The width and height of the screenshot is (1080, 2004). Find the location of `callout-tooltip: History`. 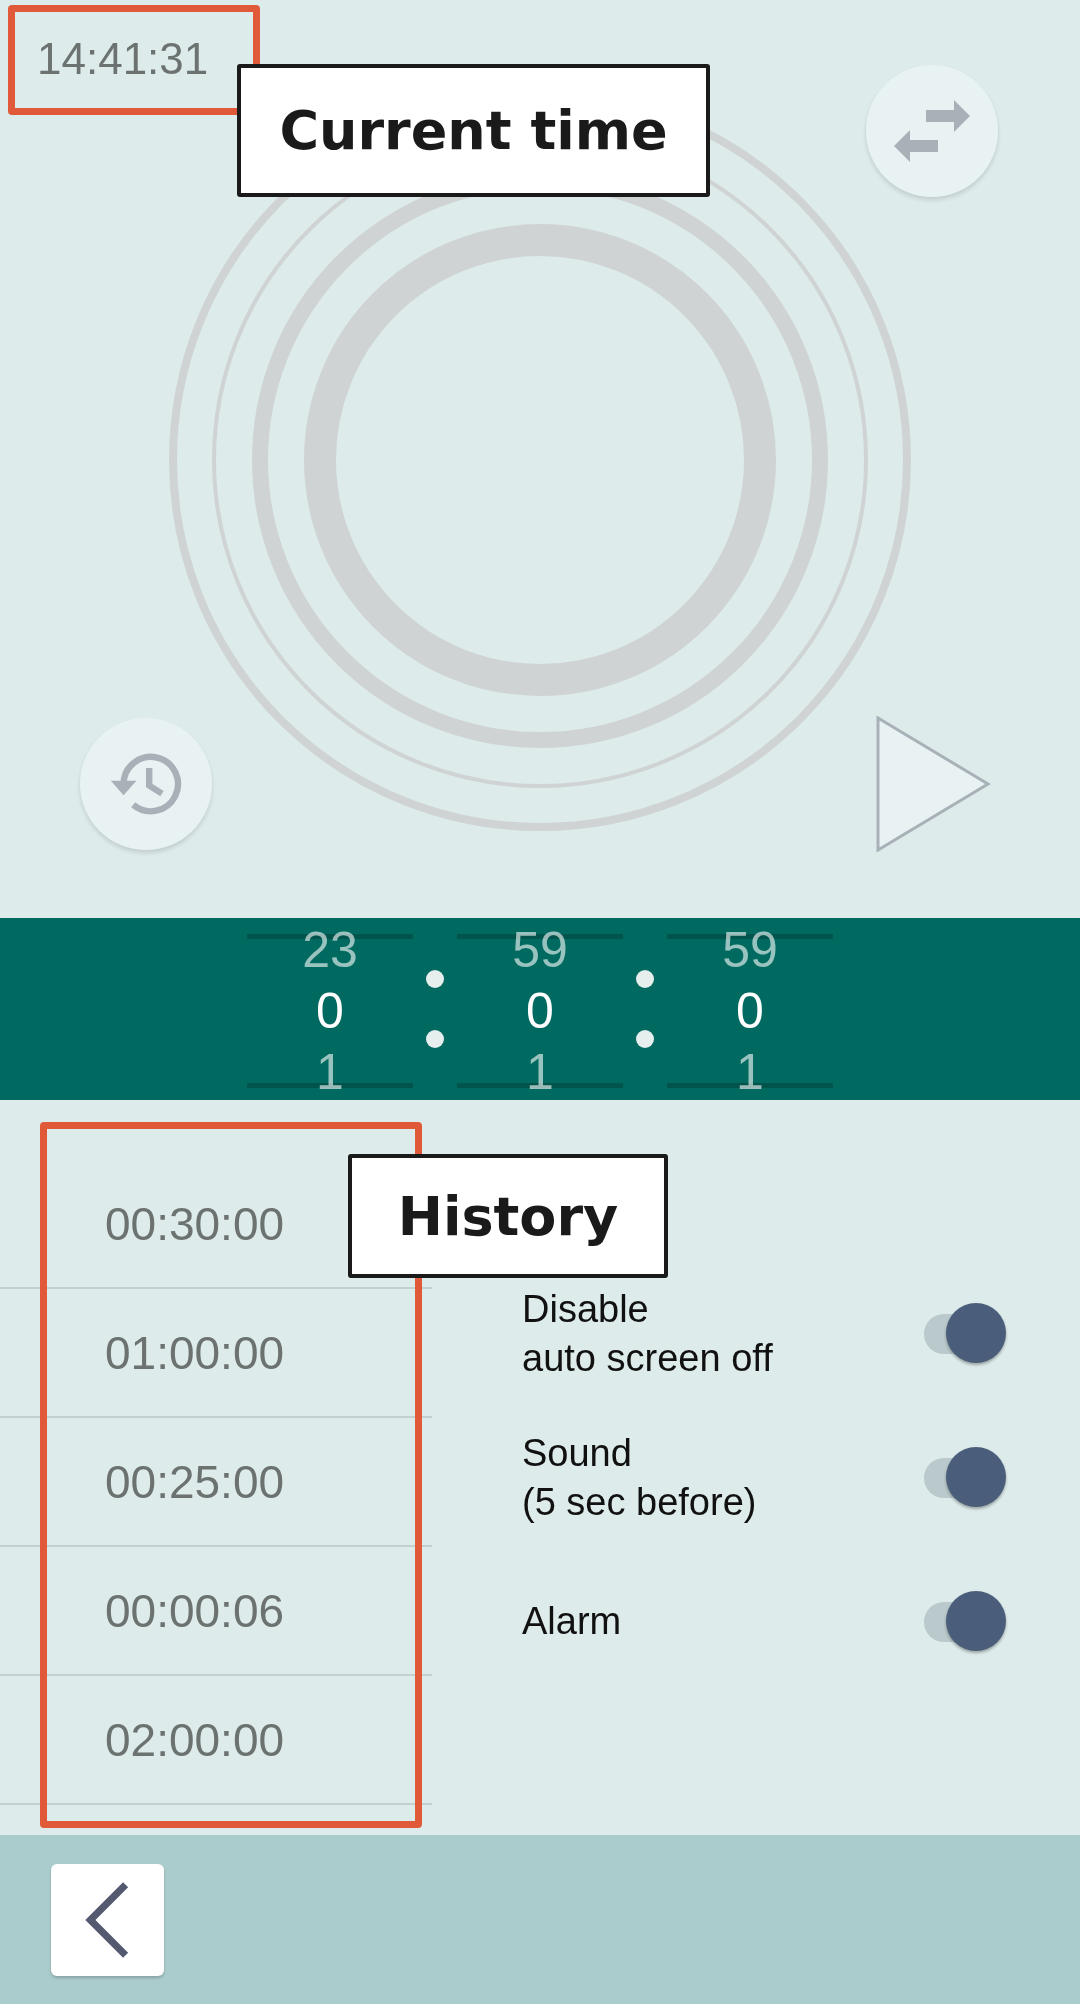

callout-tooltip: History is located at coordinates (508, 1216).